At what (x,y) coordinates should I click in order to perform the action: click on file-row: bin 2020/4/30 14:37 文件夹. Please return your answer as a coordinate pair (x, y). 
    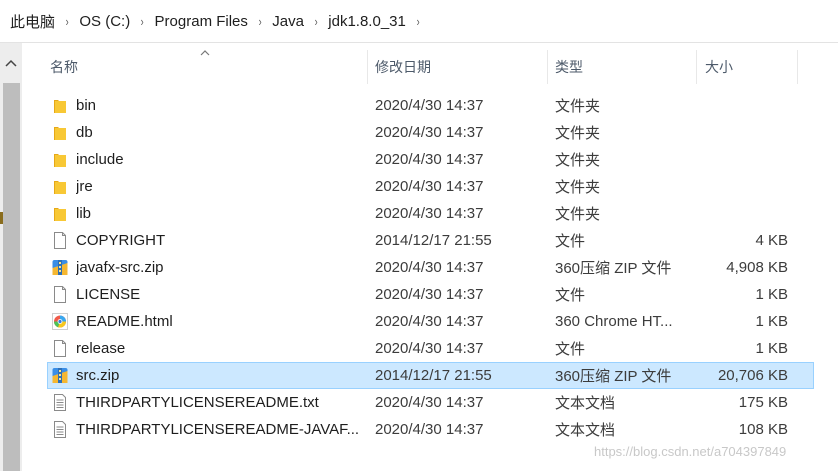
    Looking at the image, I should click on (430, 105).